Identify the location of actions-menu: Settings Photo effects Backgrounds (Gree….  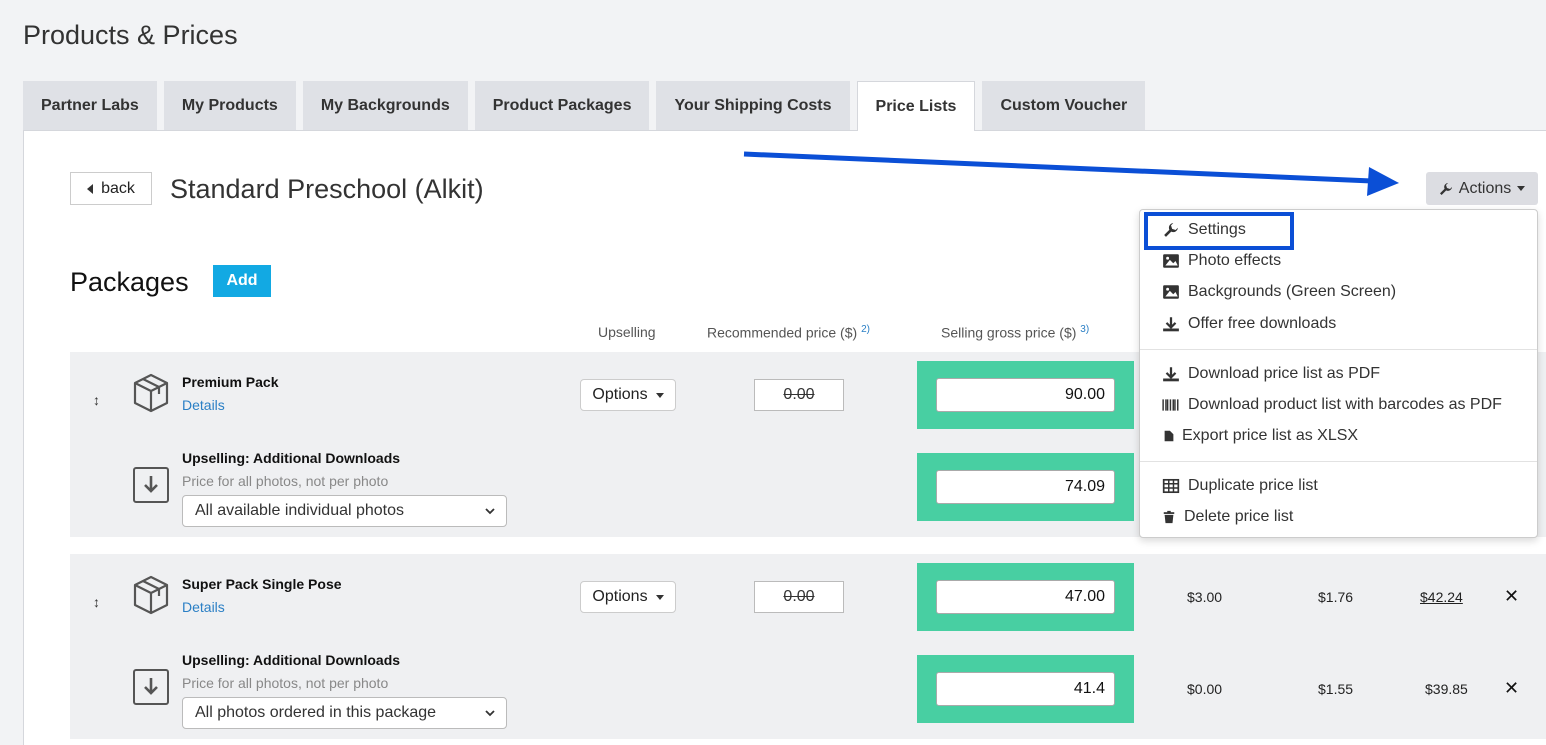
(1338, 373).